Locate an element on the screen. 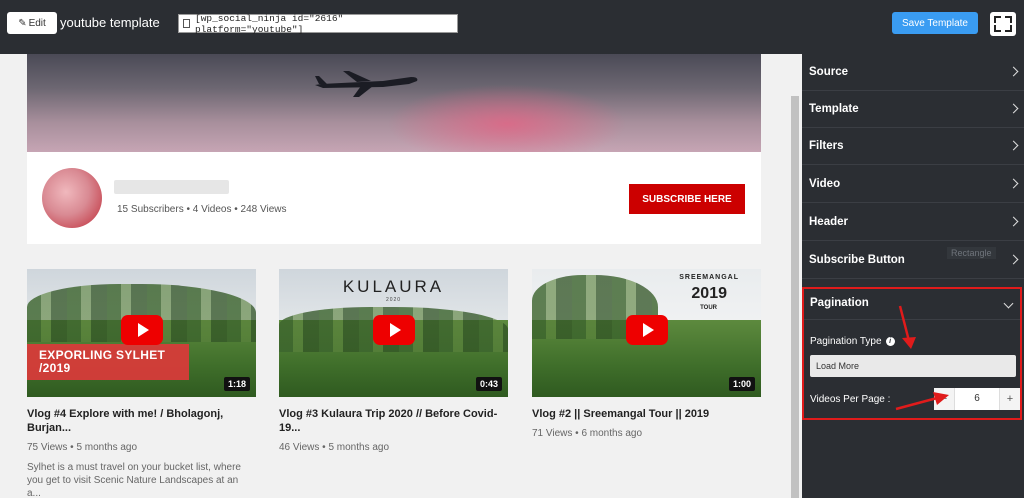 This screenshot has height=498, width=1024. chevron-down-icon is located at coordinates (1008, 303).